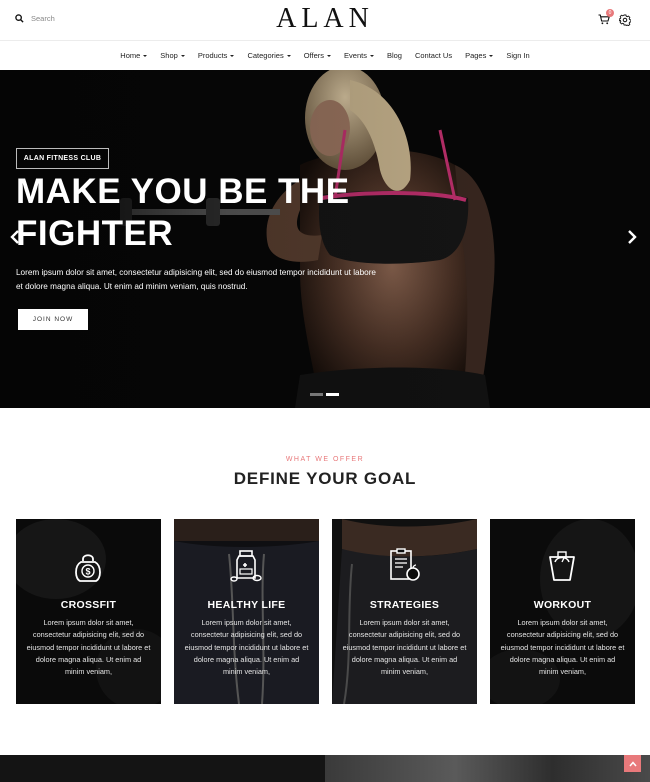 The width and height of the screenshot is (650, 782). I want to click on nav-item-label: Contact Us, so click(433, 55).